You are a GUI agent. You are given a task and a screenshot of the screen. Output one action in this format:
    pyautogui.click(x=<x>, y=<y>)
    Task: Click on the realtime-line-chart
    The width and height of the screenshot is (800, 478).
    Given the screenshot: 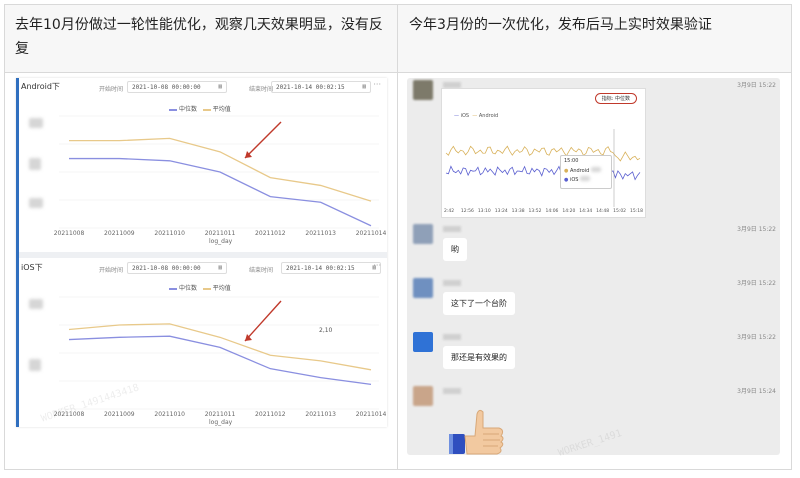 What is the action you would take?
    pyautogui.click(x=543, y=168)
    